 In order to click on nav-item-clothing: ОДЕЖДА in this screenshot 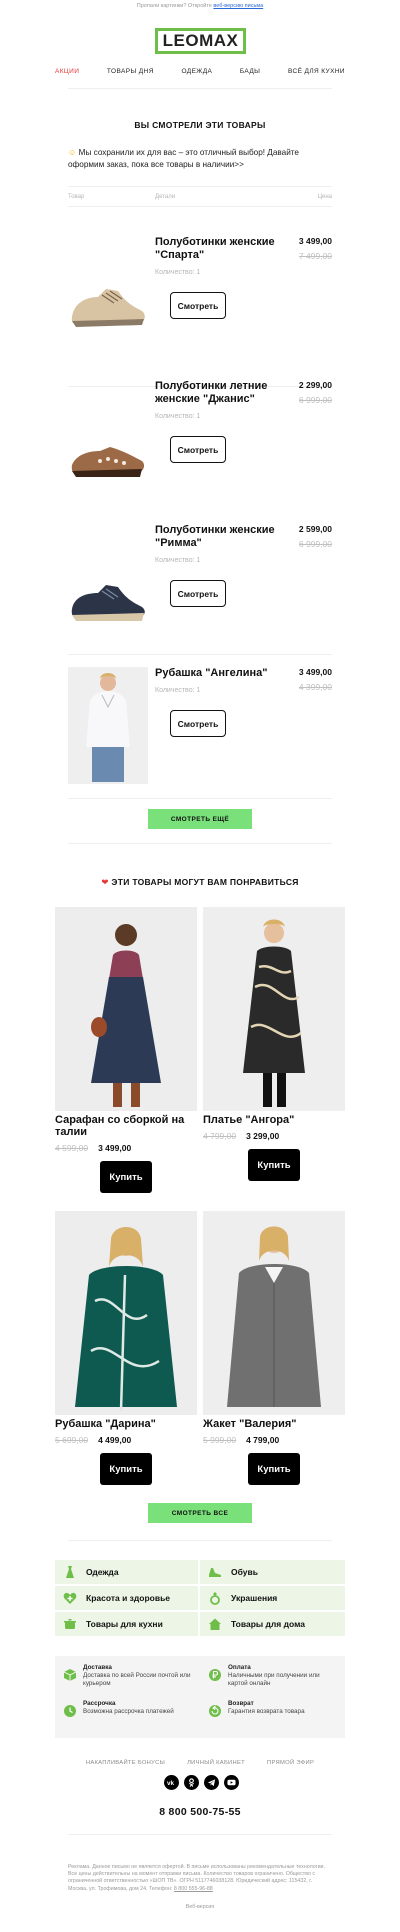, I will do `click(196, 75)`.